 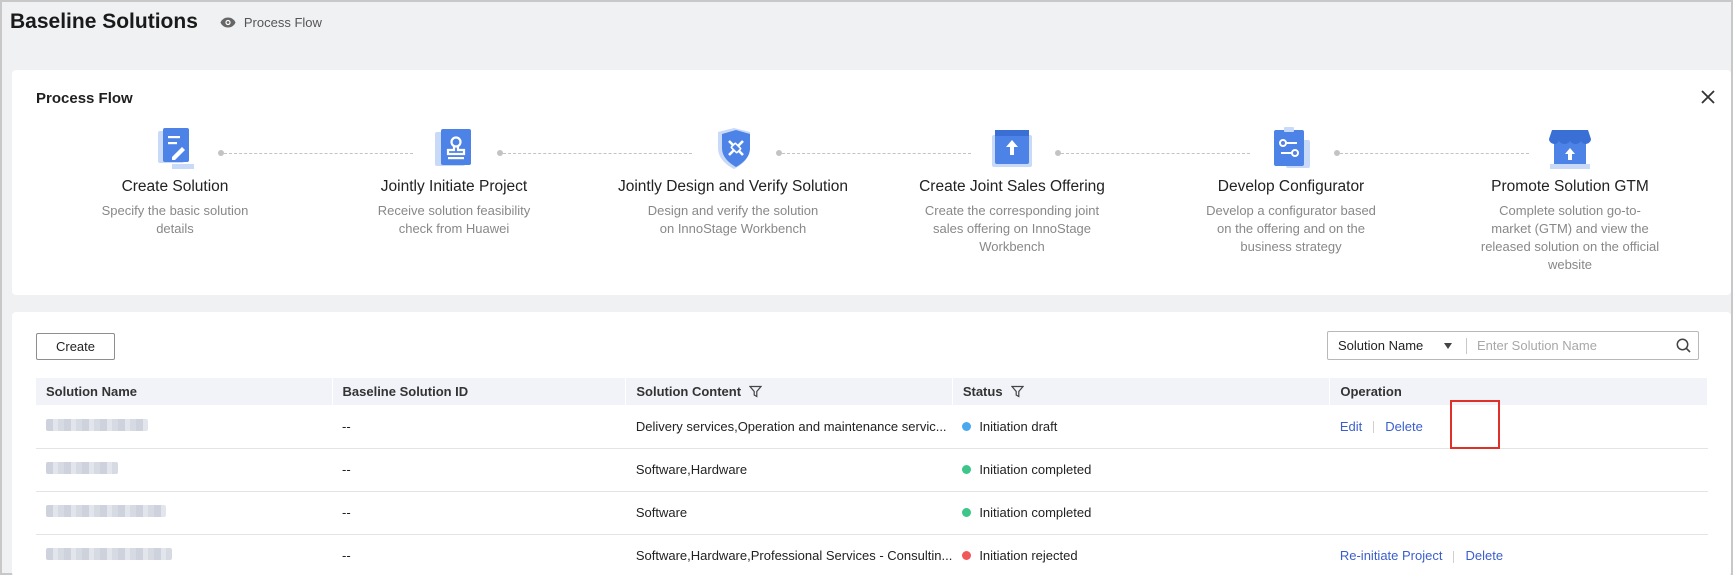 What do you see at coordinates (1012, 186) in the screenshot?
I see `step-title: Create Joint Sales Offering` at bounding box center [1012, 186].